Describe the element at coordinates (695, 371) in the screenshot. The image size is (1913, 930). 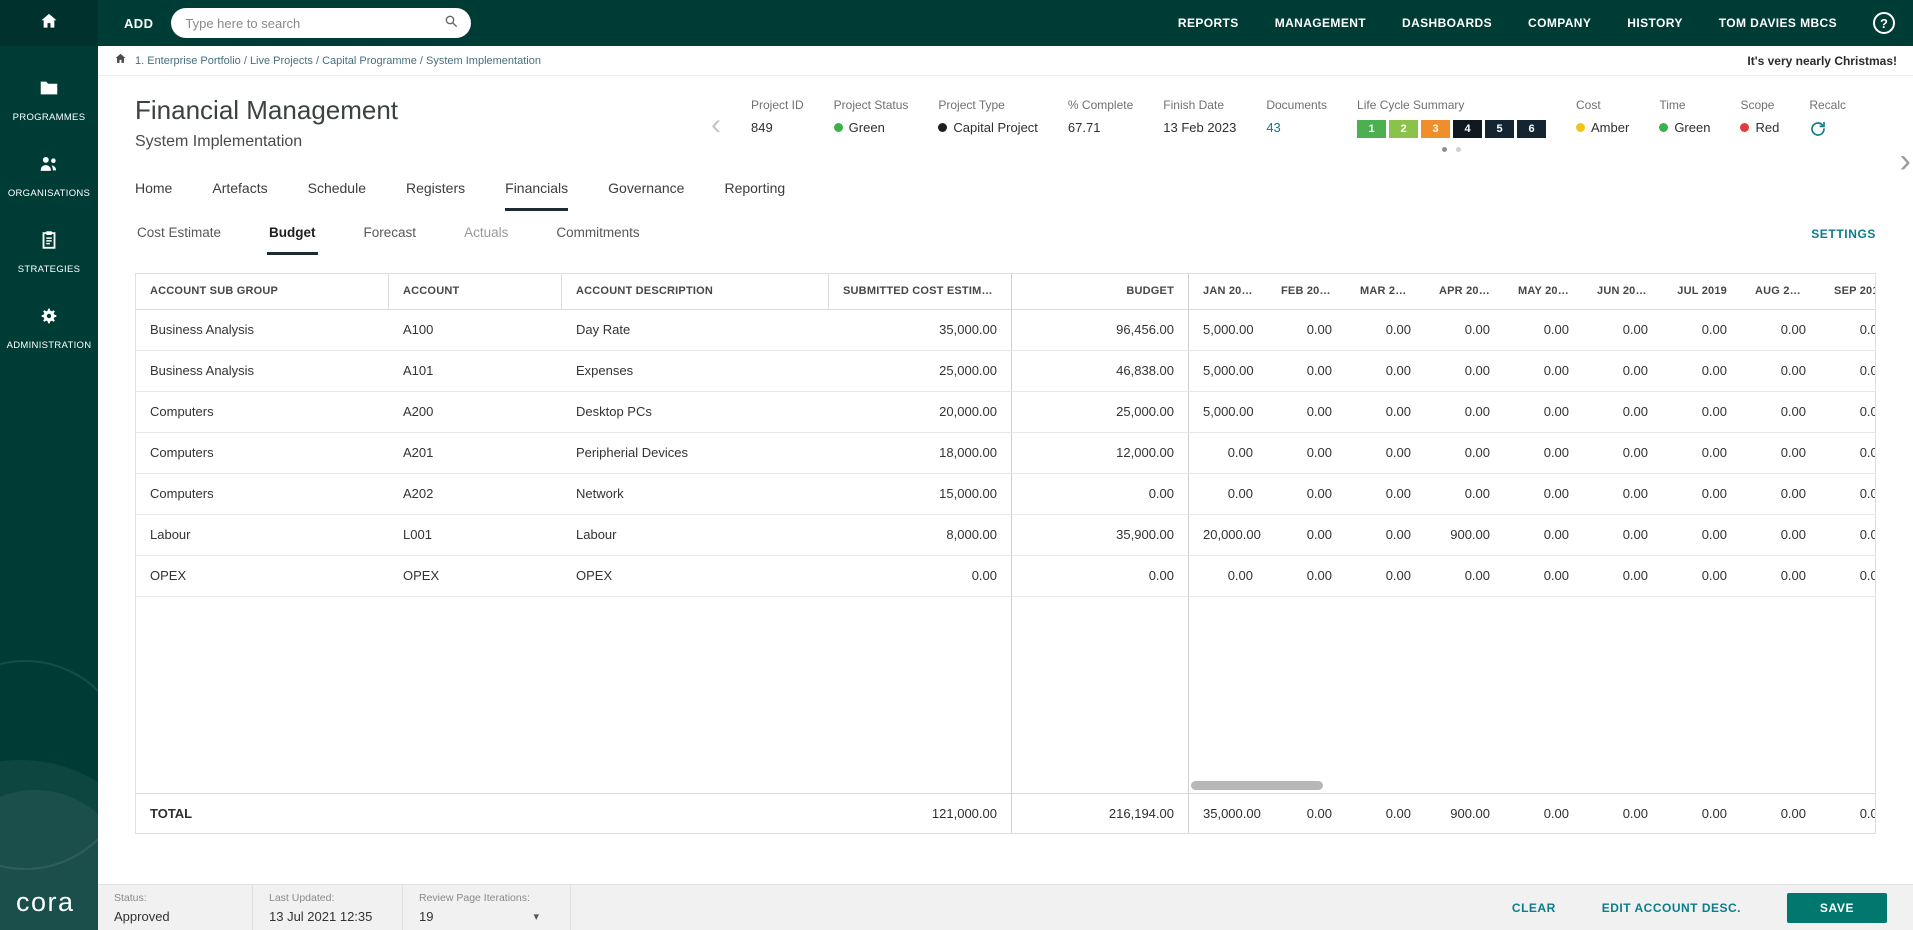
I see `grid-cell: Expenses` at that location.